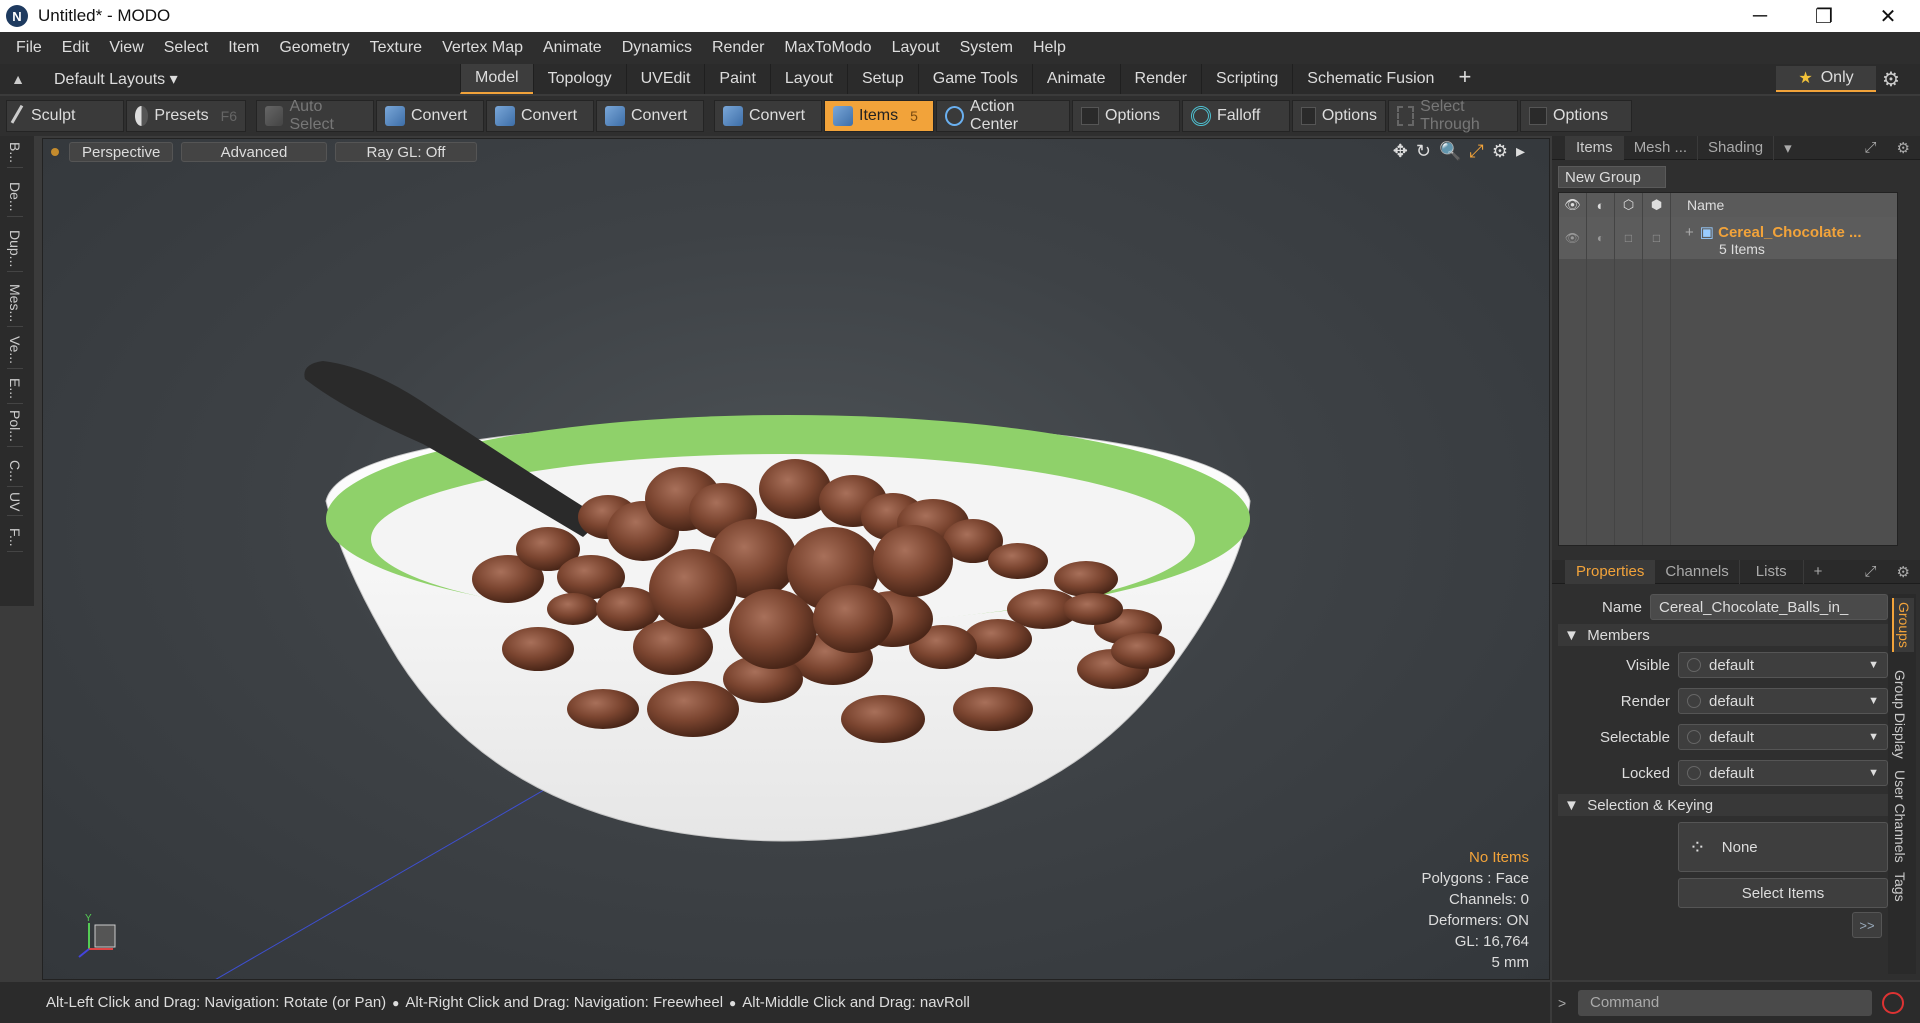  Describe the element at coordinates (496, 79) in the screenshot. I see `tab-model: Model` at that location.